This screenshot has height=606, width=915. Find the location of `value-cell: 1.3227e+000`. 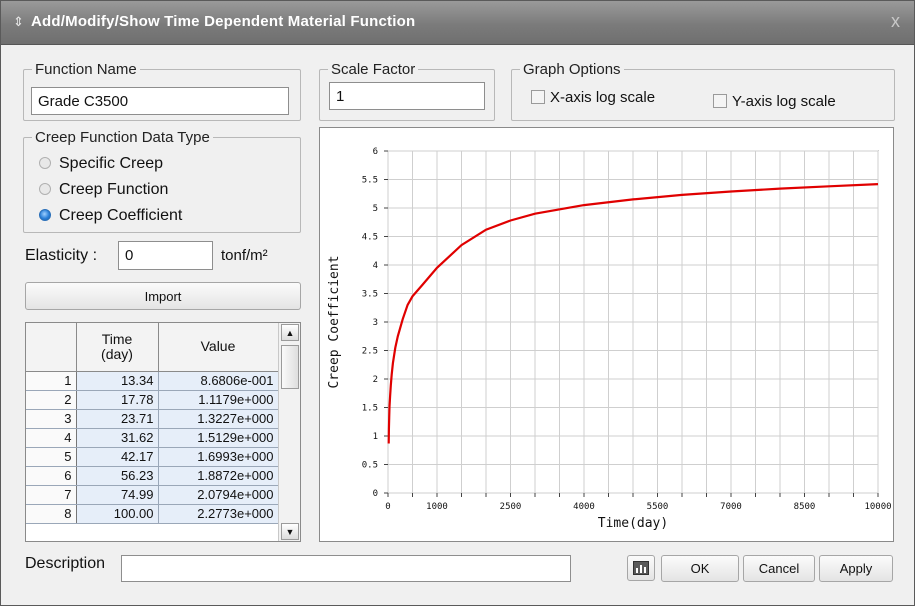

value-cell: 1.3227e+000 is located at coordinates (218, 419).